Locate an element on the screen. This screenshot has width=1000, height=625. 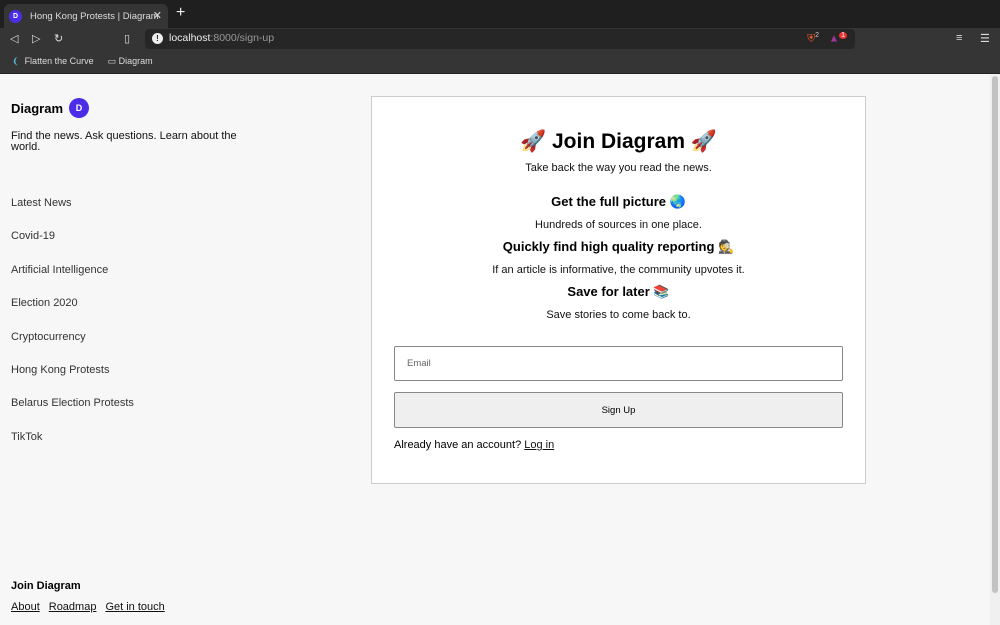
tab-bar: D Hong Kong Protests | Diagram ✕ + is located at coordinates (500, 14).